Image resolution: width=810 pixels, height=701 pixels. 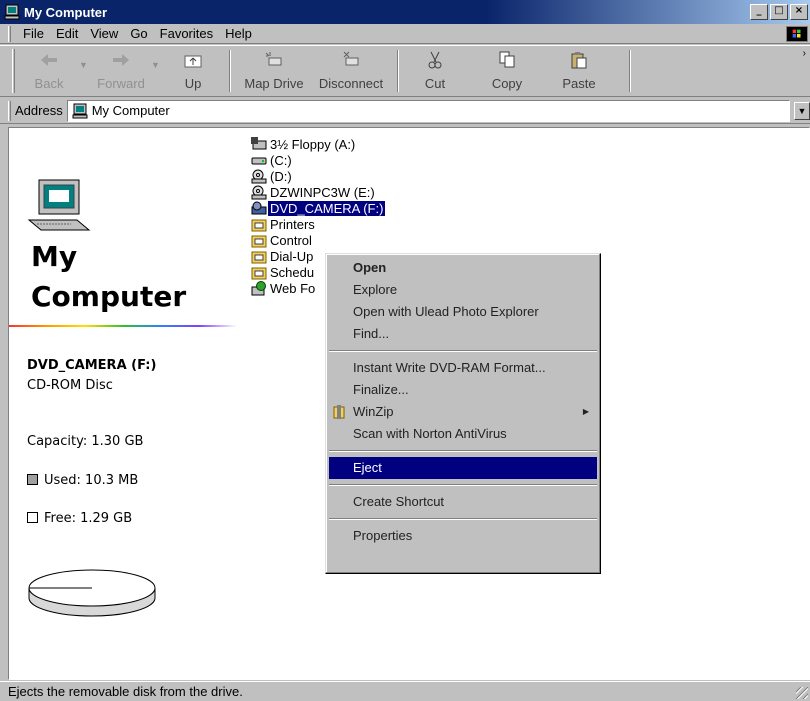 What do you see at coordinates (318, 224) in the screenshot?
I see `folder-item-printers: Printers` at bounding box center [318, 224].